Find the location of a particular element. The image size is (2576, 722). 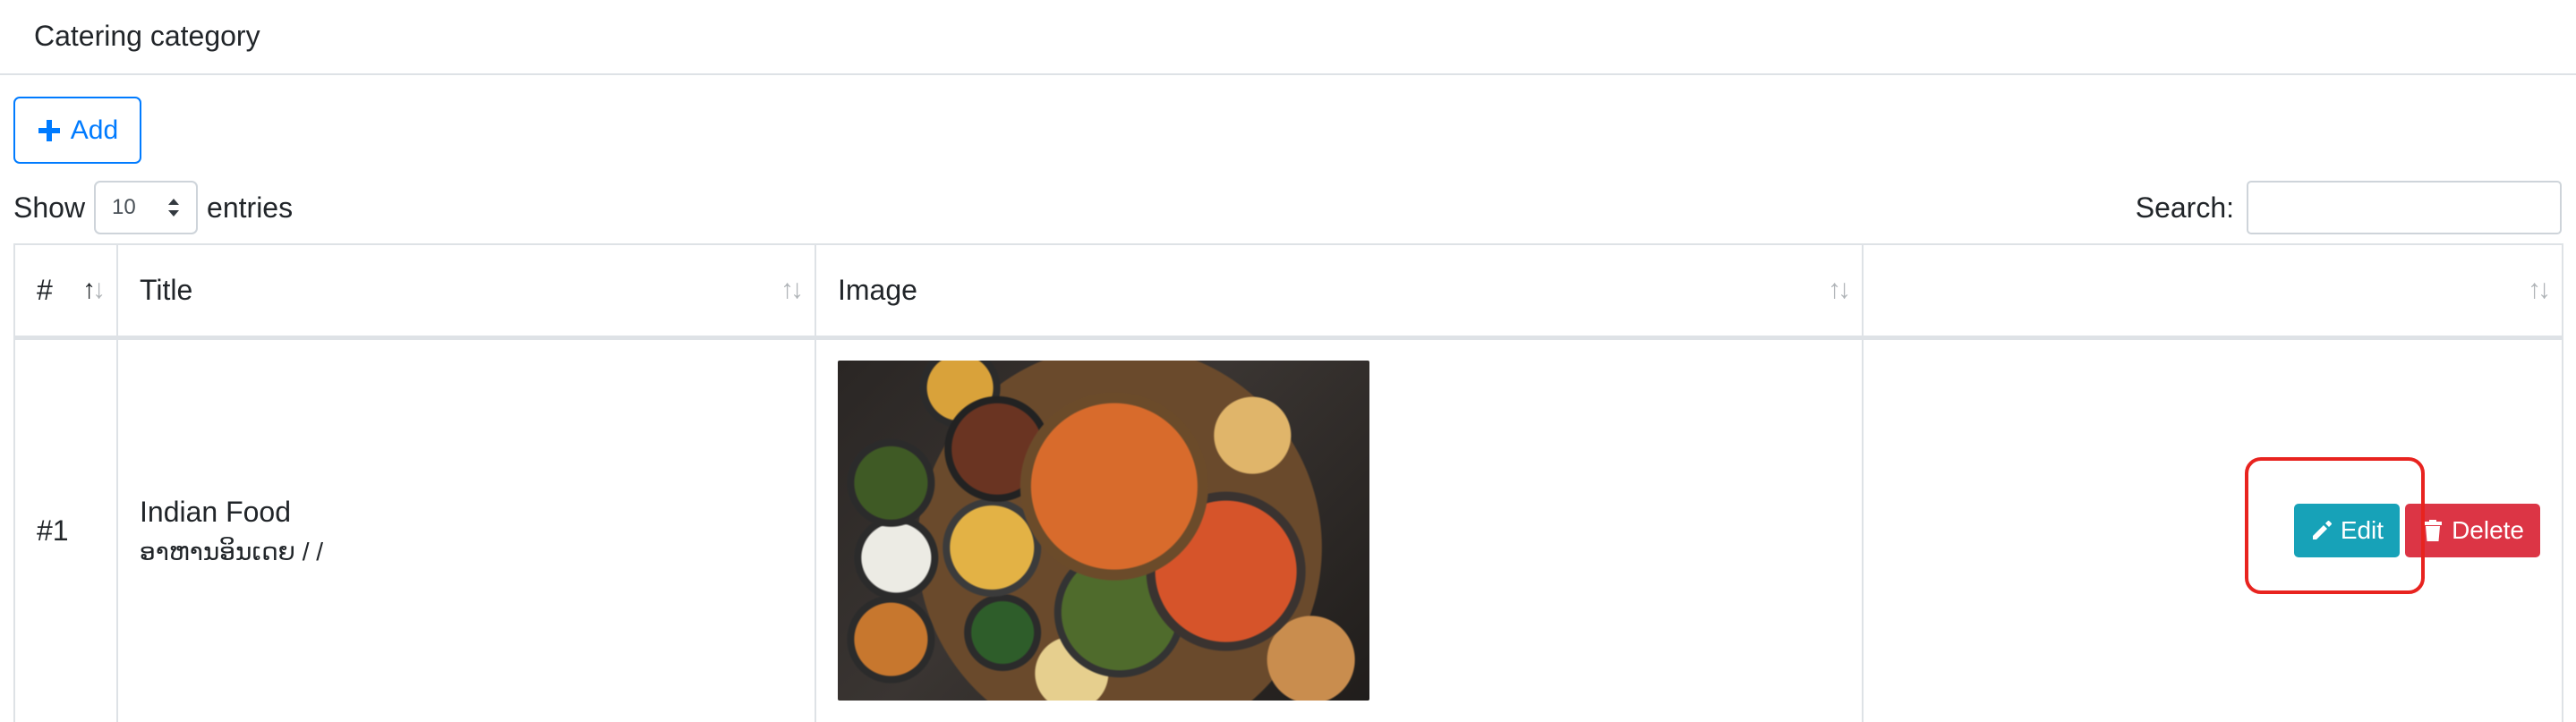

delete-button: Delete is located at coordinates (2472, 531).